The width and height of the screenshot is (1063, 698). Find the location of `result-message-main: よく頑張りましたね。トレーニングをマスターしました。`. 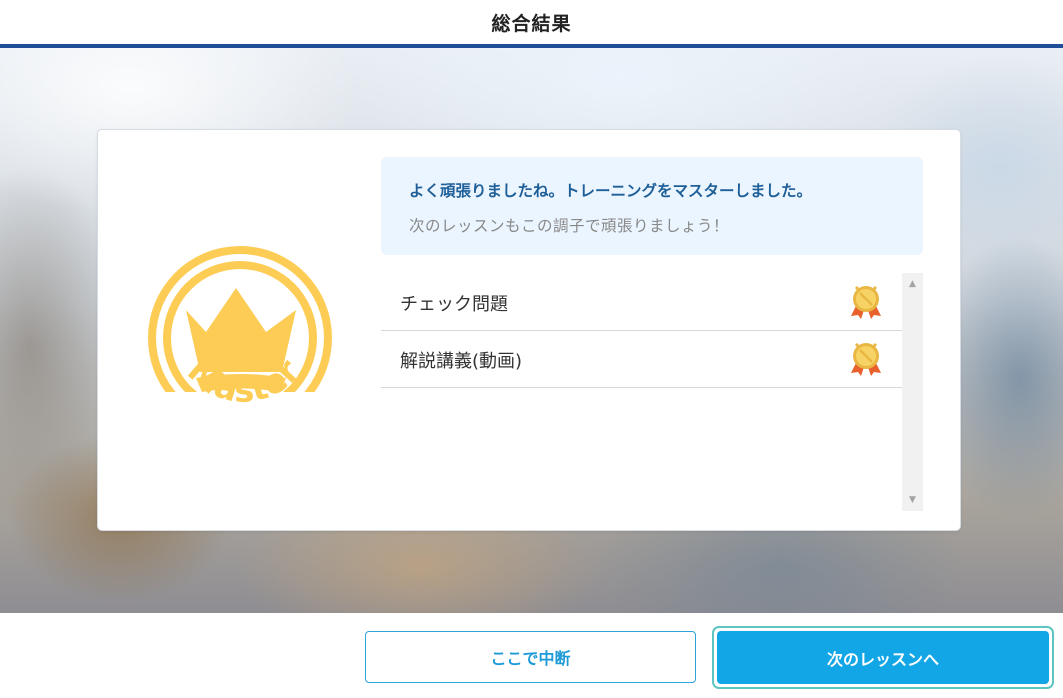

result-message-main: よく頑張りましたね。トレーニングをマスターしました。 is located at coordinates (611, 191).